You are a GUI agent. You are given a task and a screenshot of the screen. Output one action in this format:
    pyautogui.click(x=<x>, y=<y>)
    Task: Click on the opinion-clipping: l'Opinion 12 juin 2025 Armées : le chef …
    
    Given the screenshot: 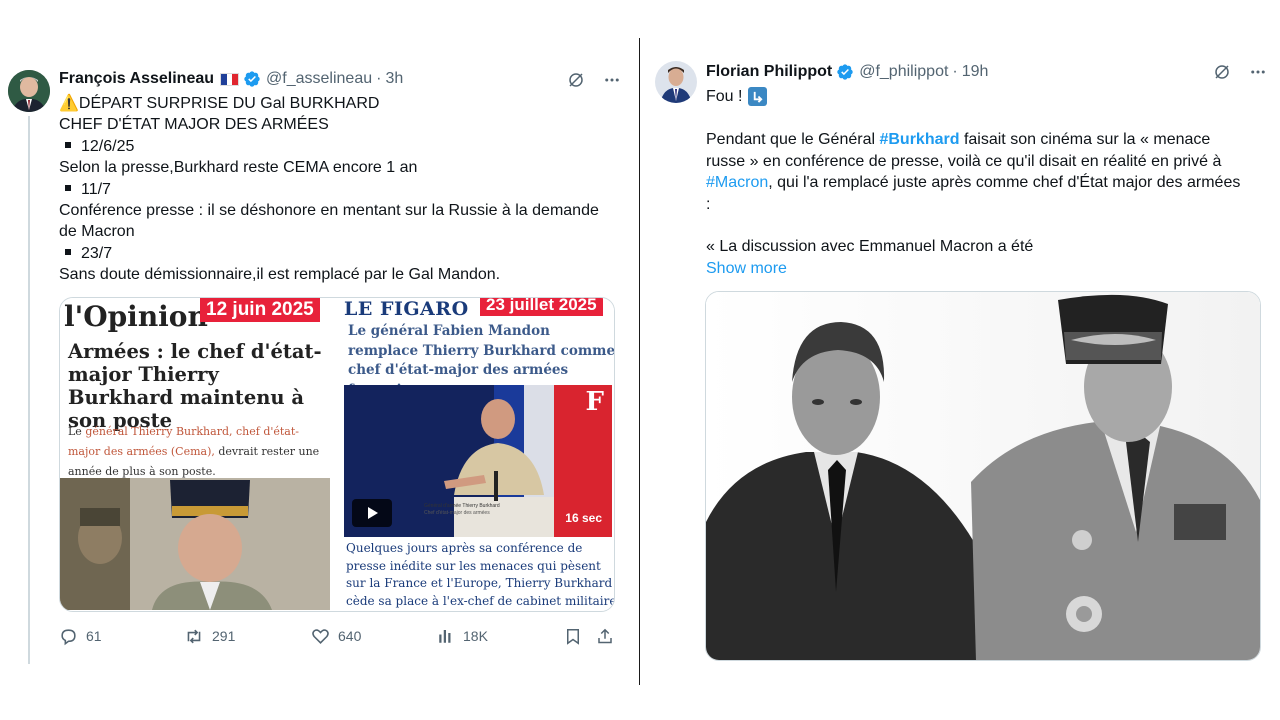 What is the action you would take?
    pyautogui.click(x=199, y=454)
    